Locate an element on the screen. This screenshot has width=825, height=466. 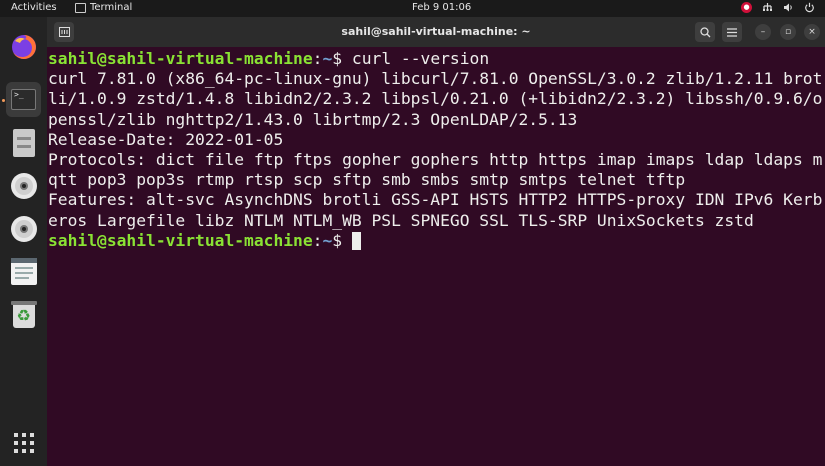
system-tray: ● is located at coordinates (778, 7).